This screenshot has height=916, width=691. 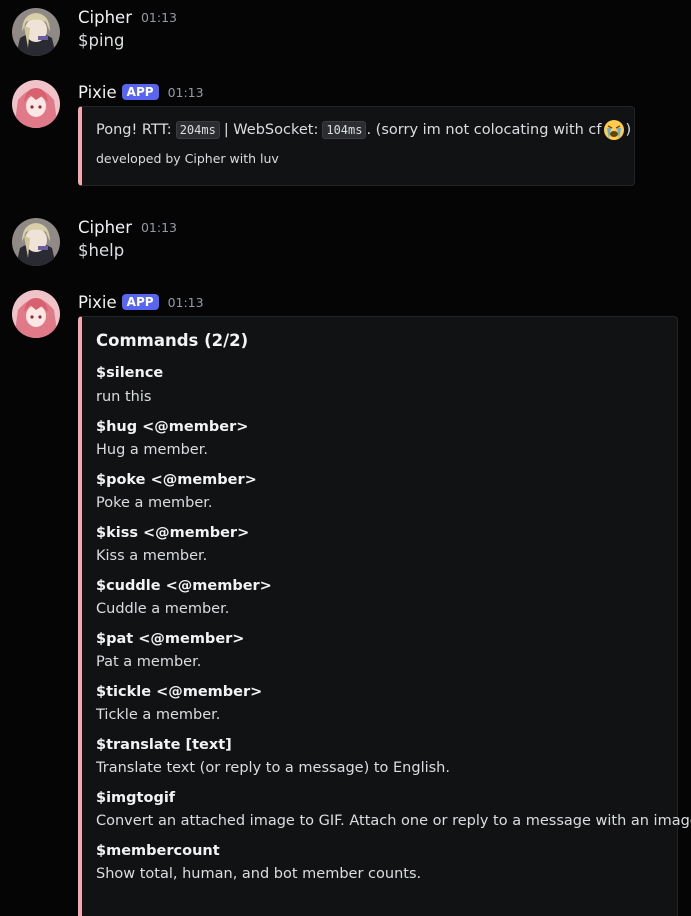 What do you see at coordinates (614, 130) in the screenshot?
I see `loudly-crying-face-icon` at bounding box center [614, 130].